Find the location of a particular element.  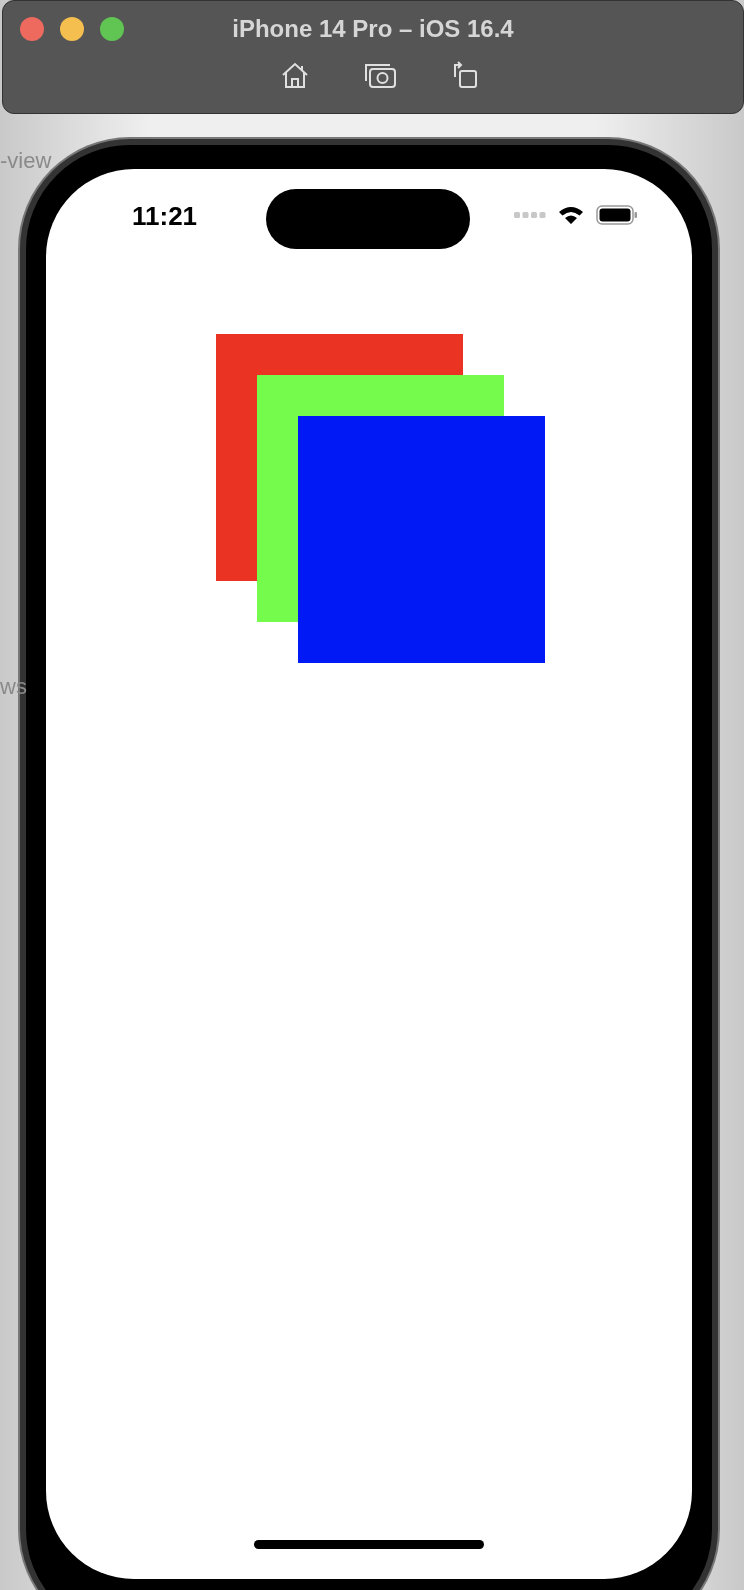

battery-icon is located at coordinates (617, 215).